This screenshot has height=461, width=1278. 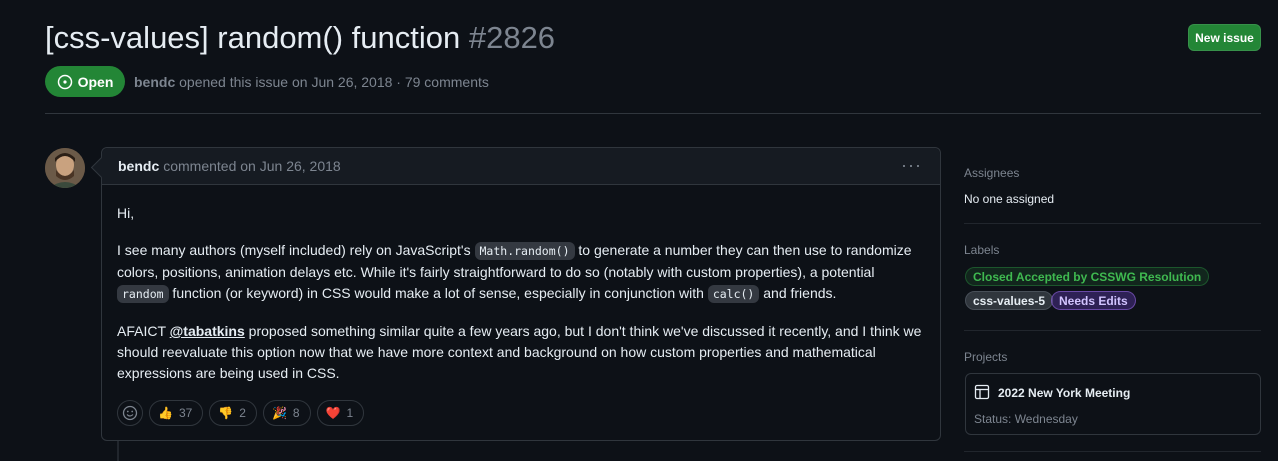 What do you see at coordinates (991, 173) in the screenshot?
I see `assignees-heading: Assignees` at bounding box center [991, 173].